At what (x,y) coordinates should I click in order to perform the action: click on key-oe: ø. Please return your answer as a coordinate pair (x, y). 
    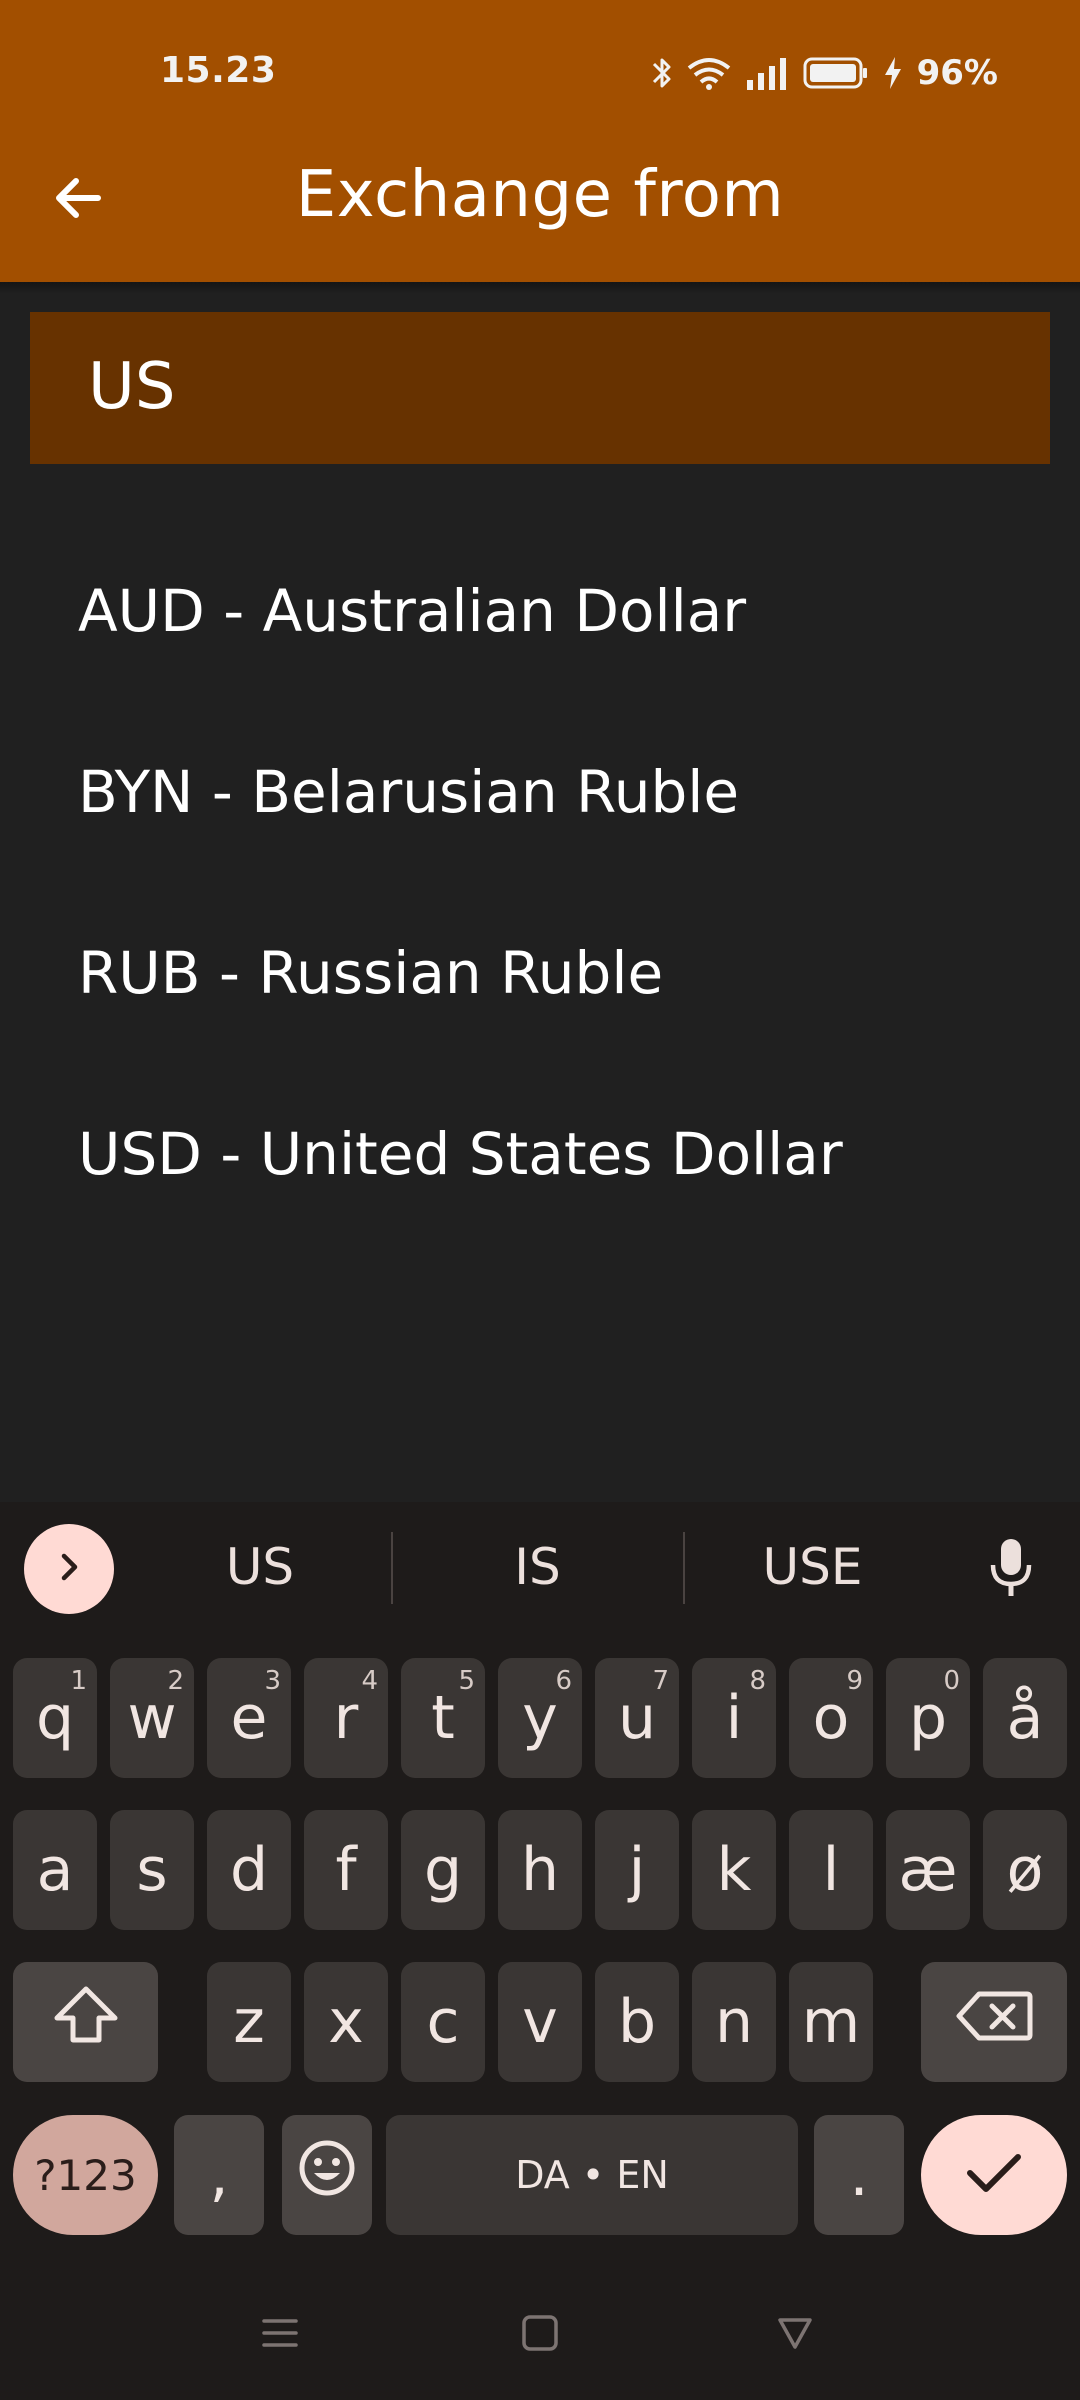
    Looking at the image, I should click on (1025, 1870).